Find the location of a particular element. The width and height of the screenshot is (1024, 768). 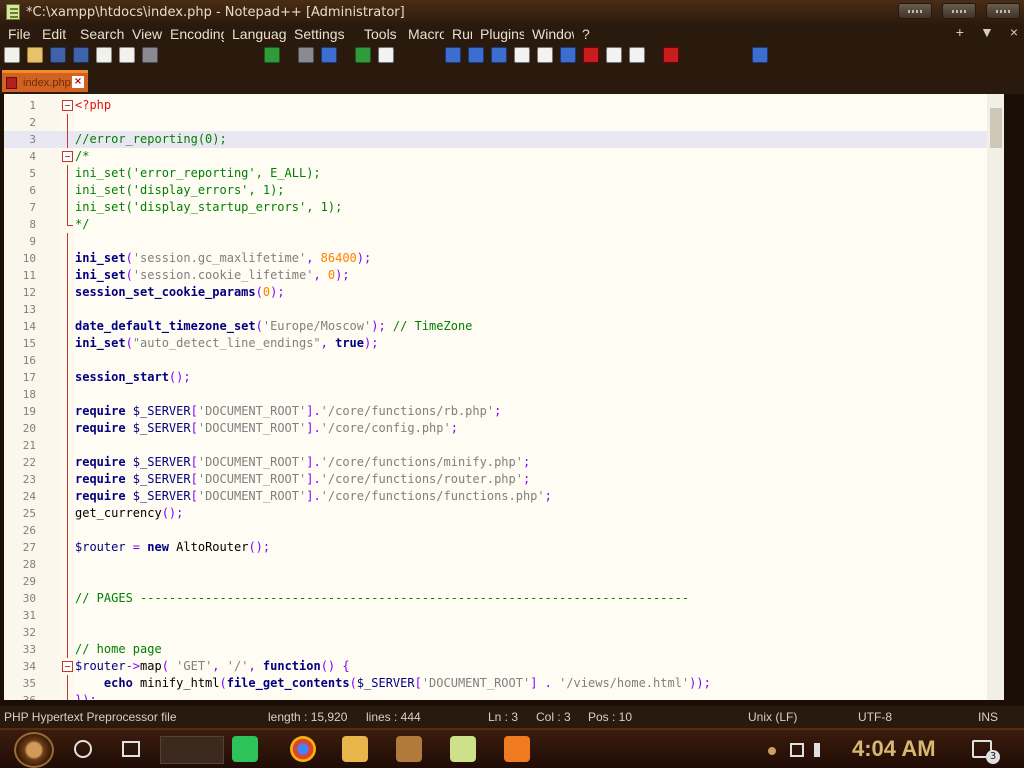

zoom-out-icon is located at coordinates (386, 55).